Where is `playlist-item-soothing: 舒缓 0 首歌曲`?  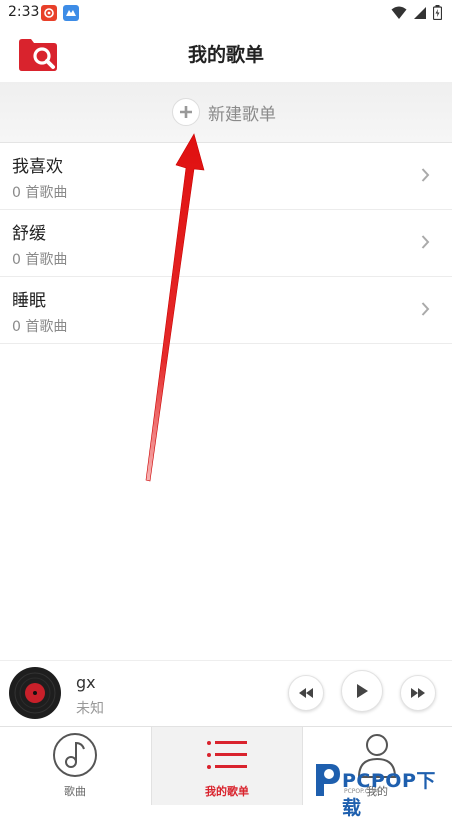
playlist-item-soothing: 舒缓 0 首歌曲 is located at coordinates (226, 243).